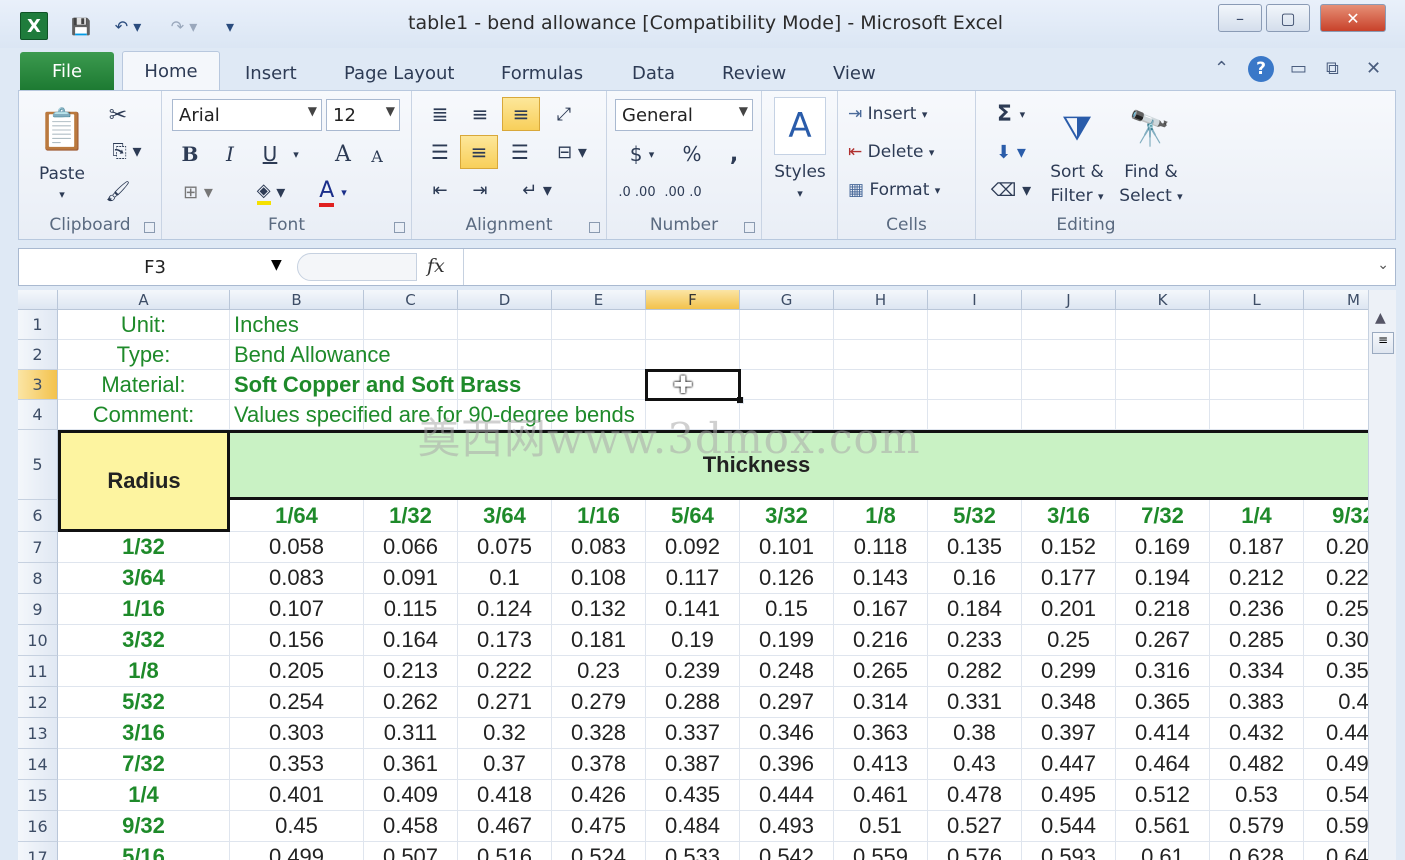 Image resolution: width=1405 pixels, height=860 pixels. Describe the element at coordinates (1257, 609) in the screenshot. I see `data-cell: 0.236` at that location.